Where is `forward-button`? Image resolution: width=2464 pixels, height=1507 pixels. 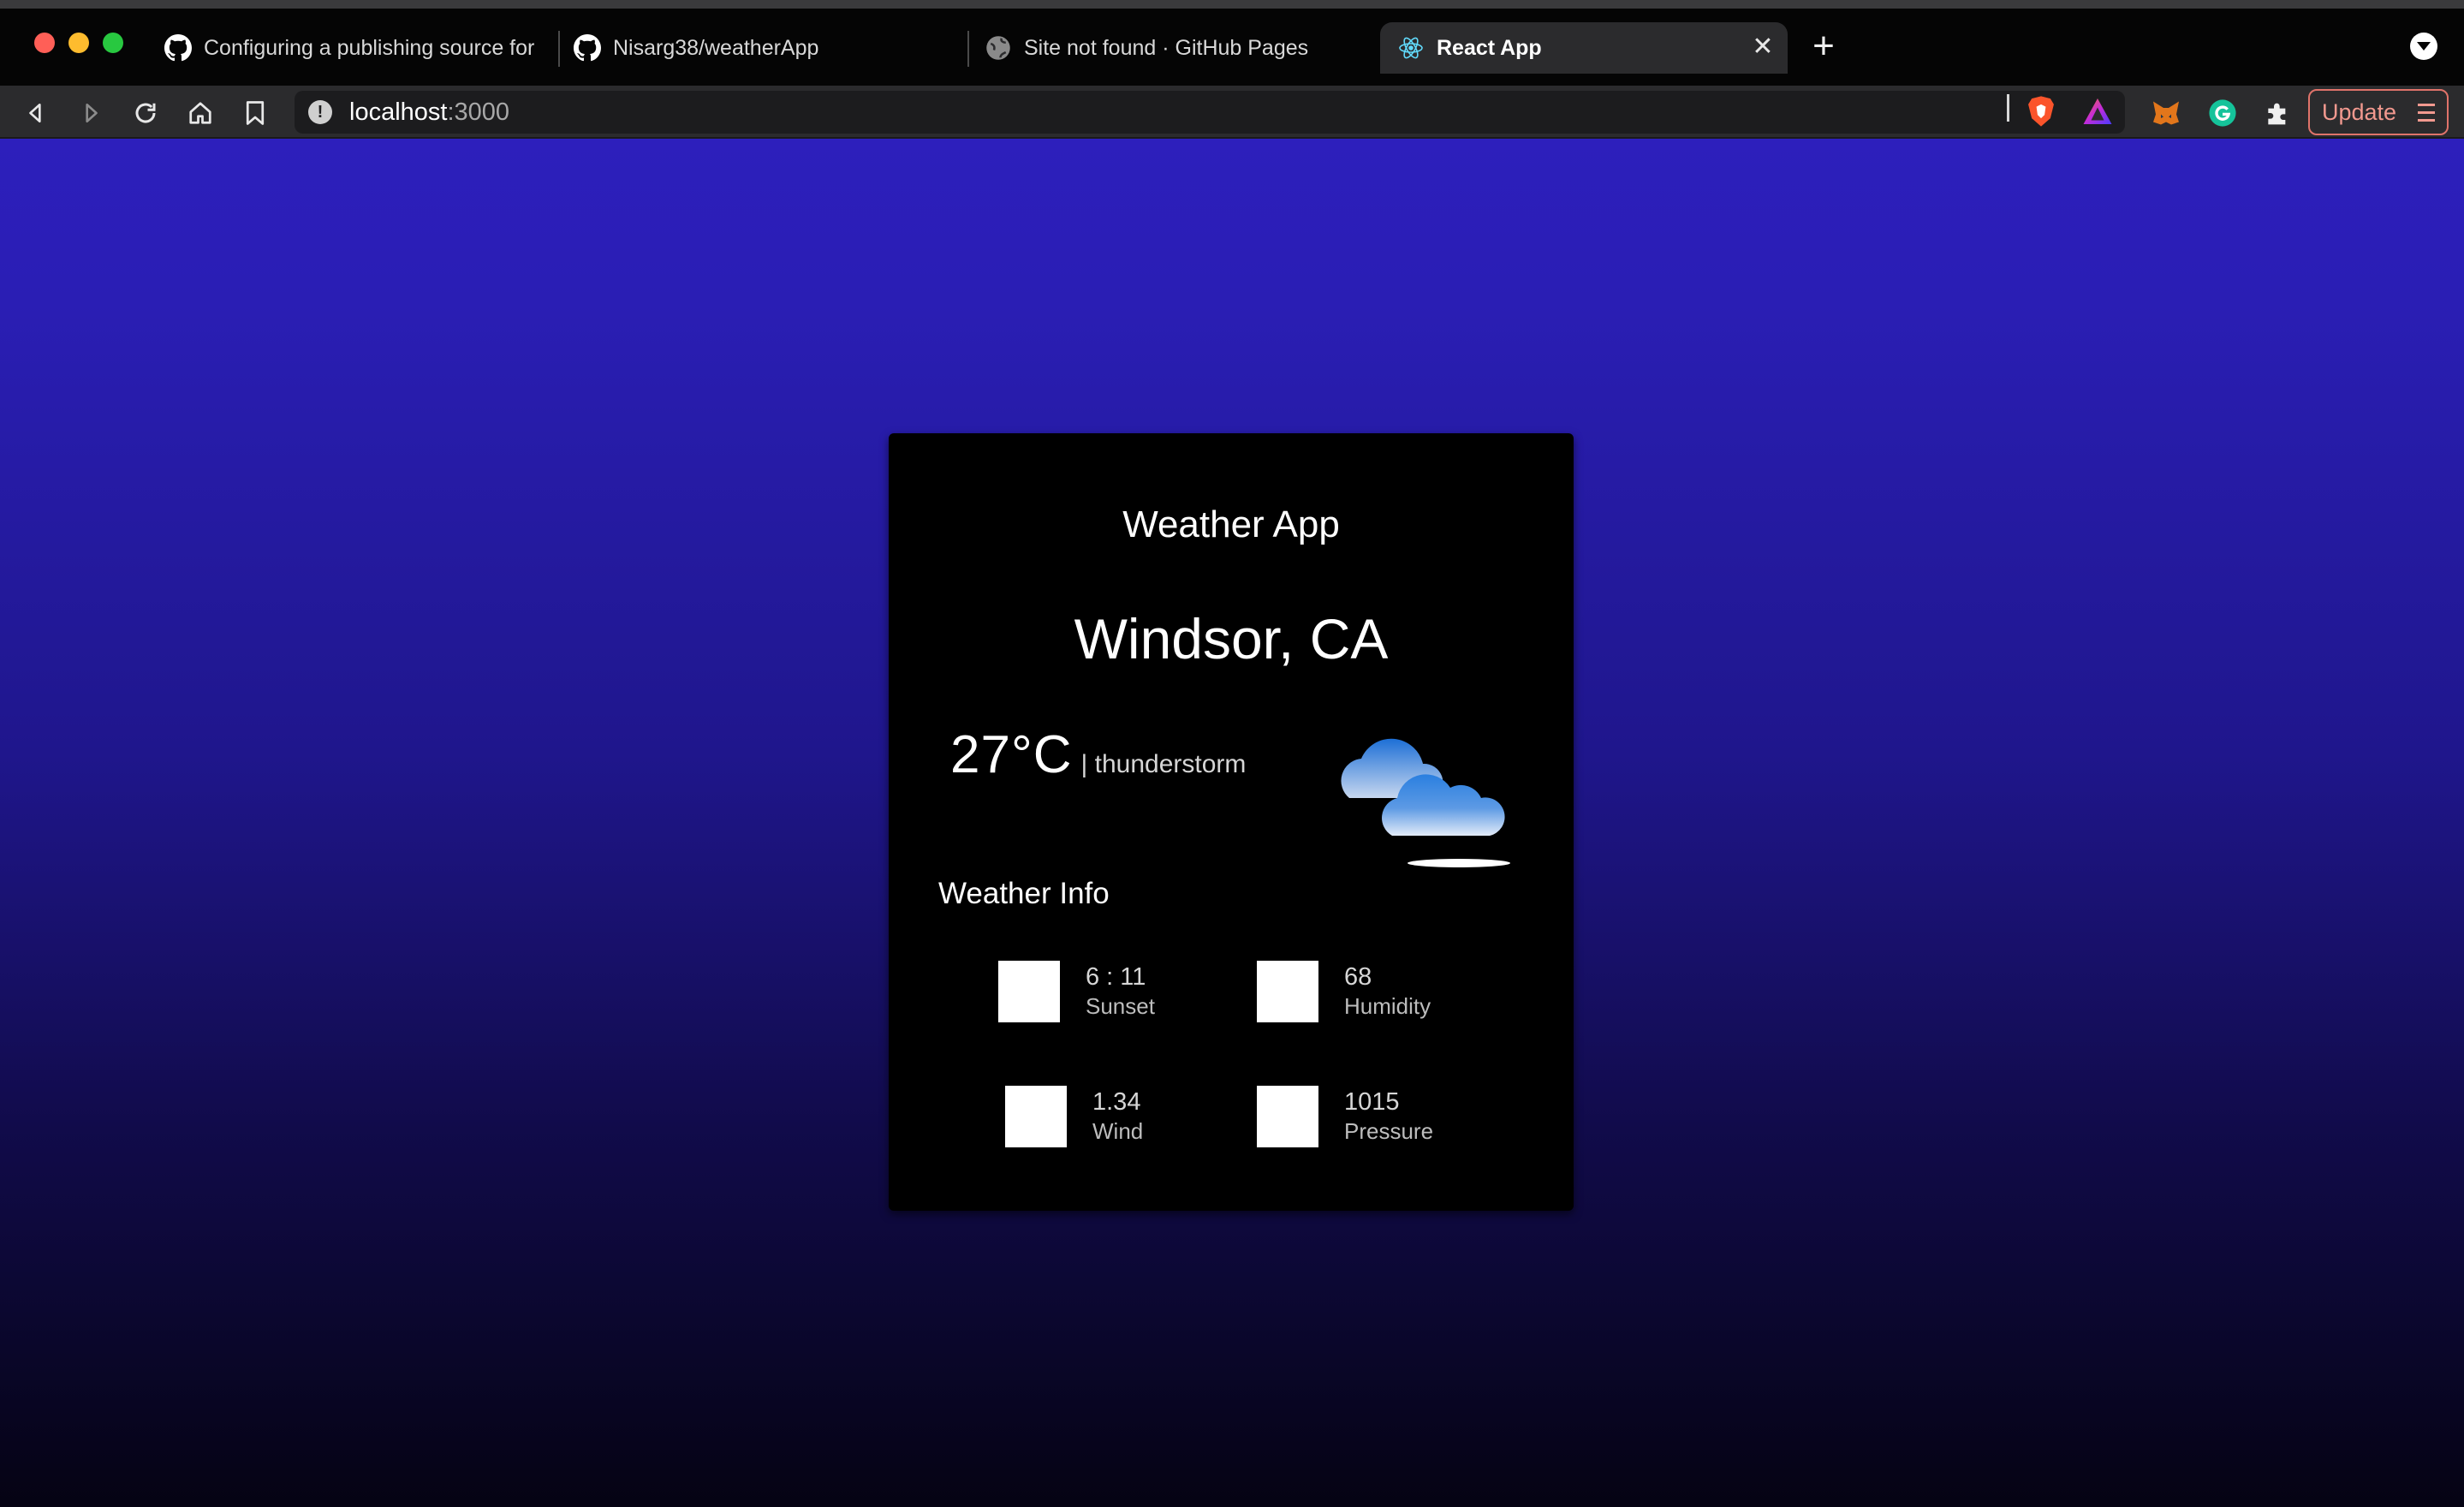 forward-button is located at coordinates (91, 113).